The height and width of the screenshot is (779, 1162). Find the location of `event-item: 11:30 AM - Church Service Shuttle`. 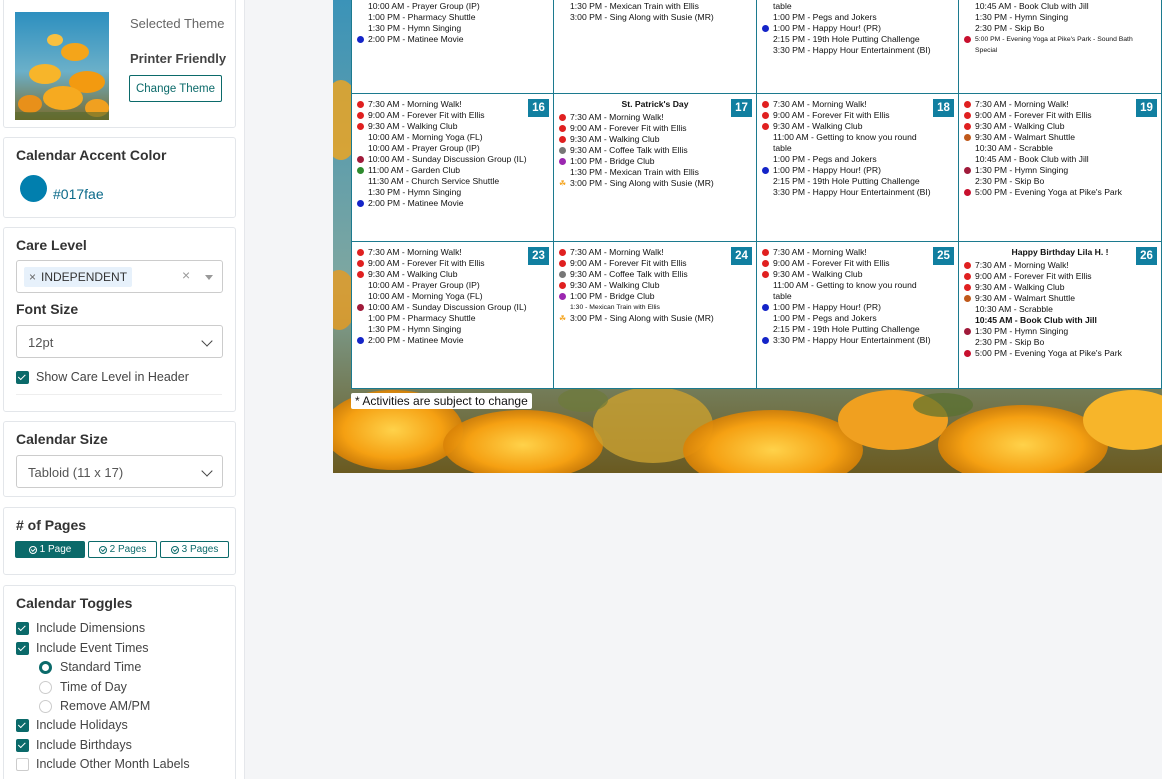

event-item: 11:30 AM - Church Service Shuttle is located at coordinates (453, 181).